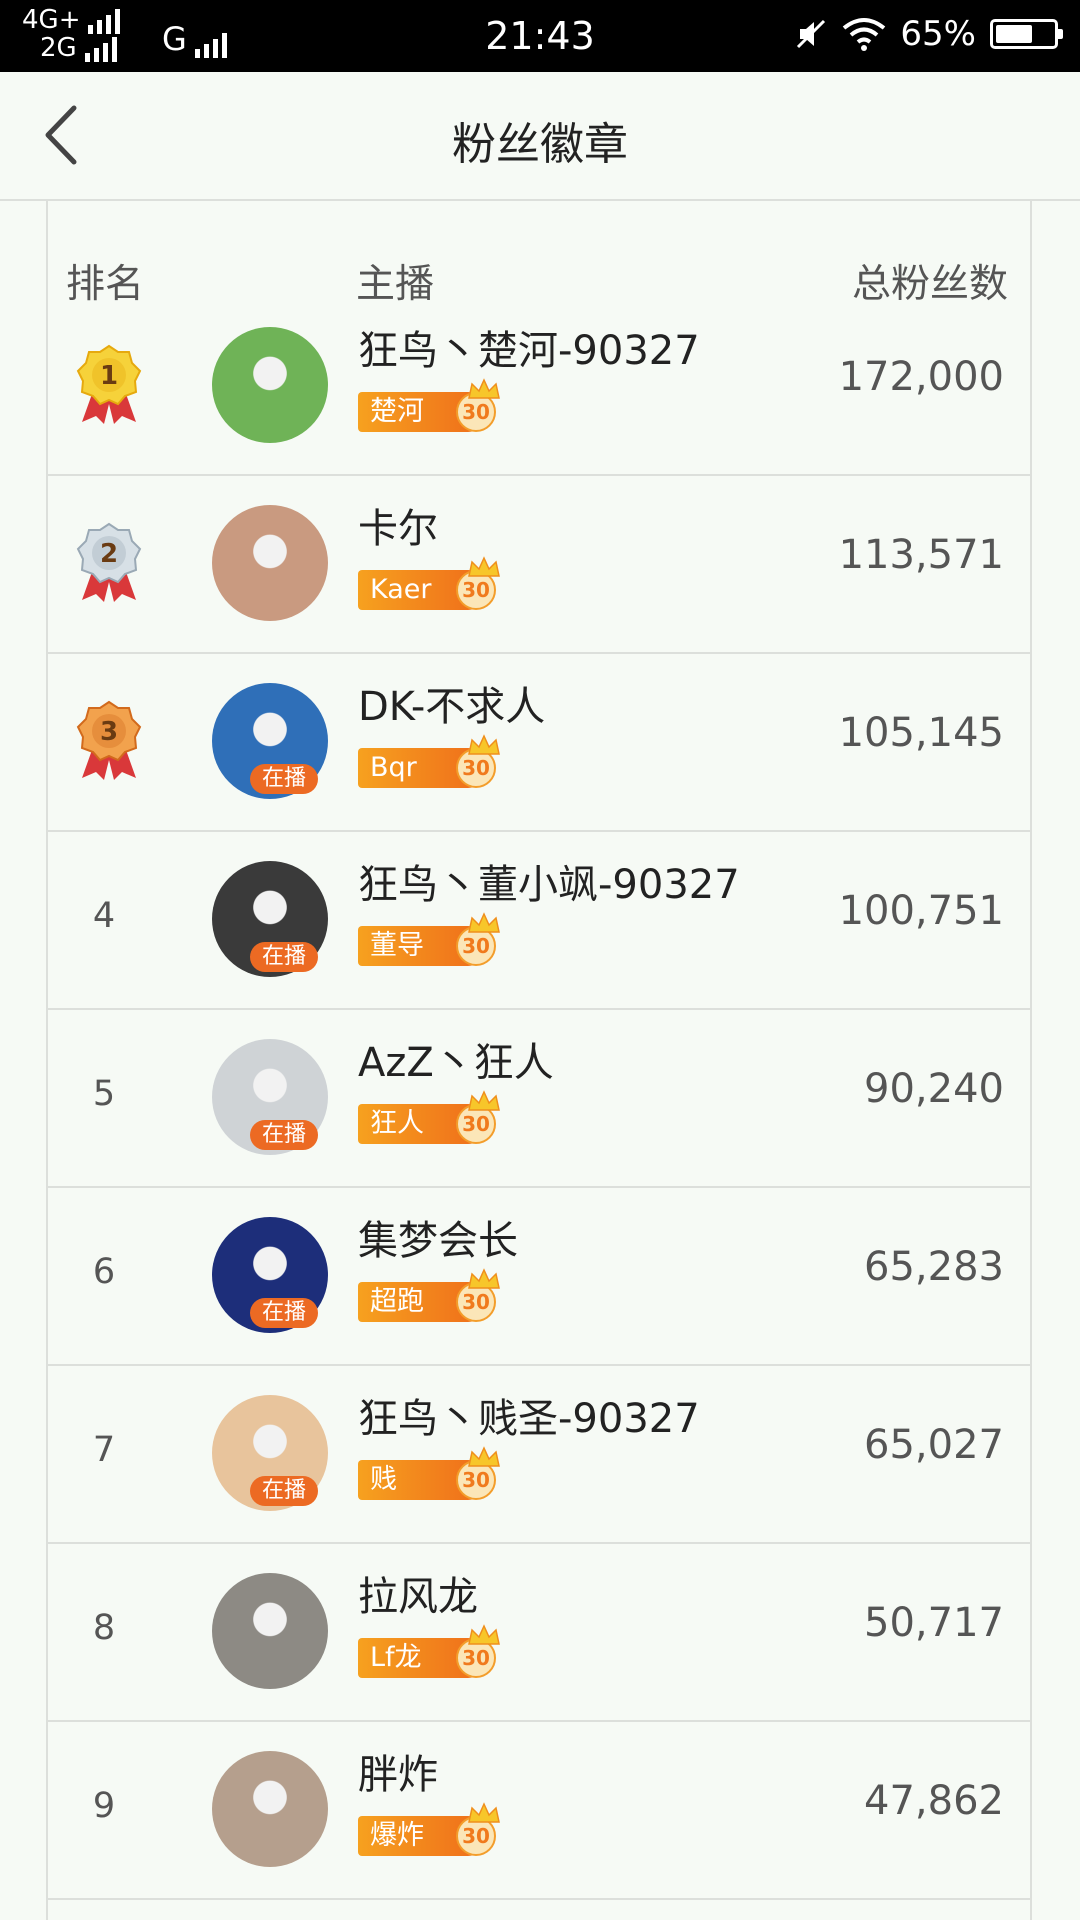 Image resolution: width=1080 pixels, height=1920 pixels. I want to click on gold-medal-icon: 1, so click(109, 384).